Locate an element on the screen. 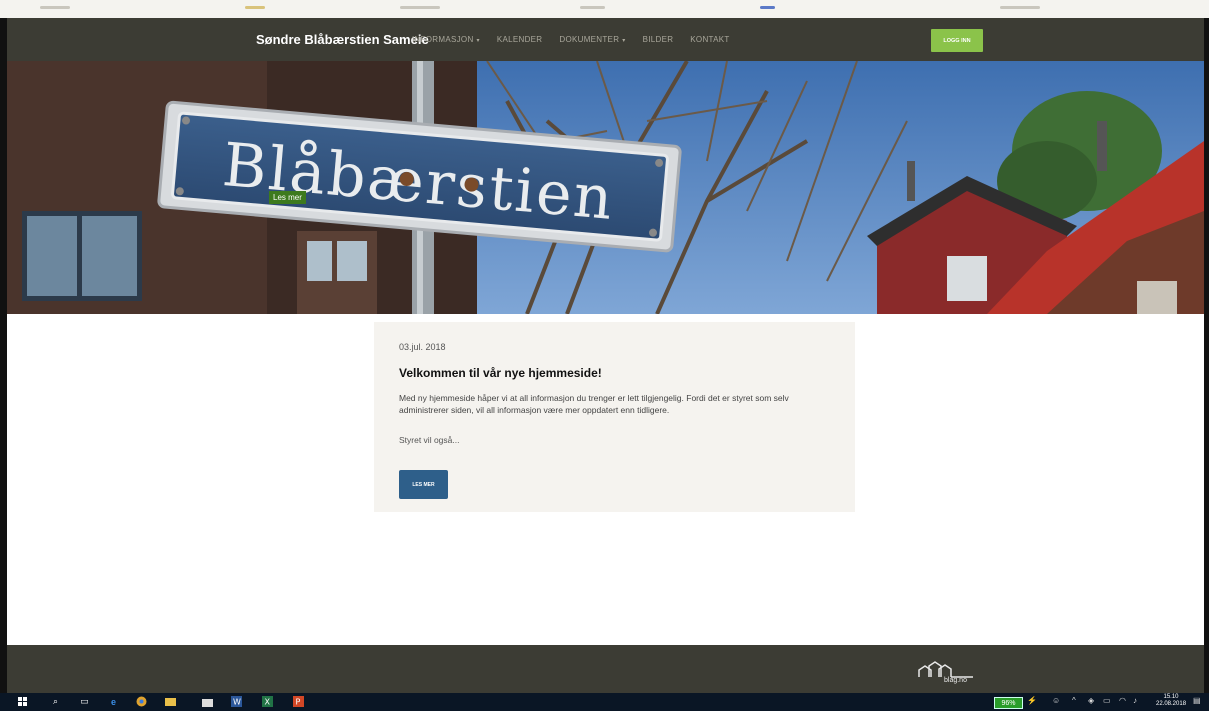 The width and height of the screenshot is (1209, 711). nav-item-bilder: BILDER is located at coordinates (658, 39).